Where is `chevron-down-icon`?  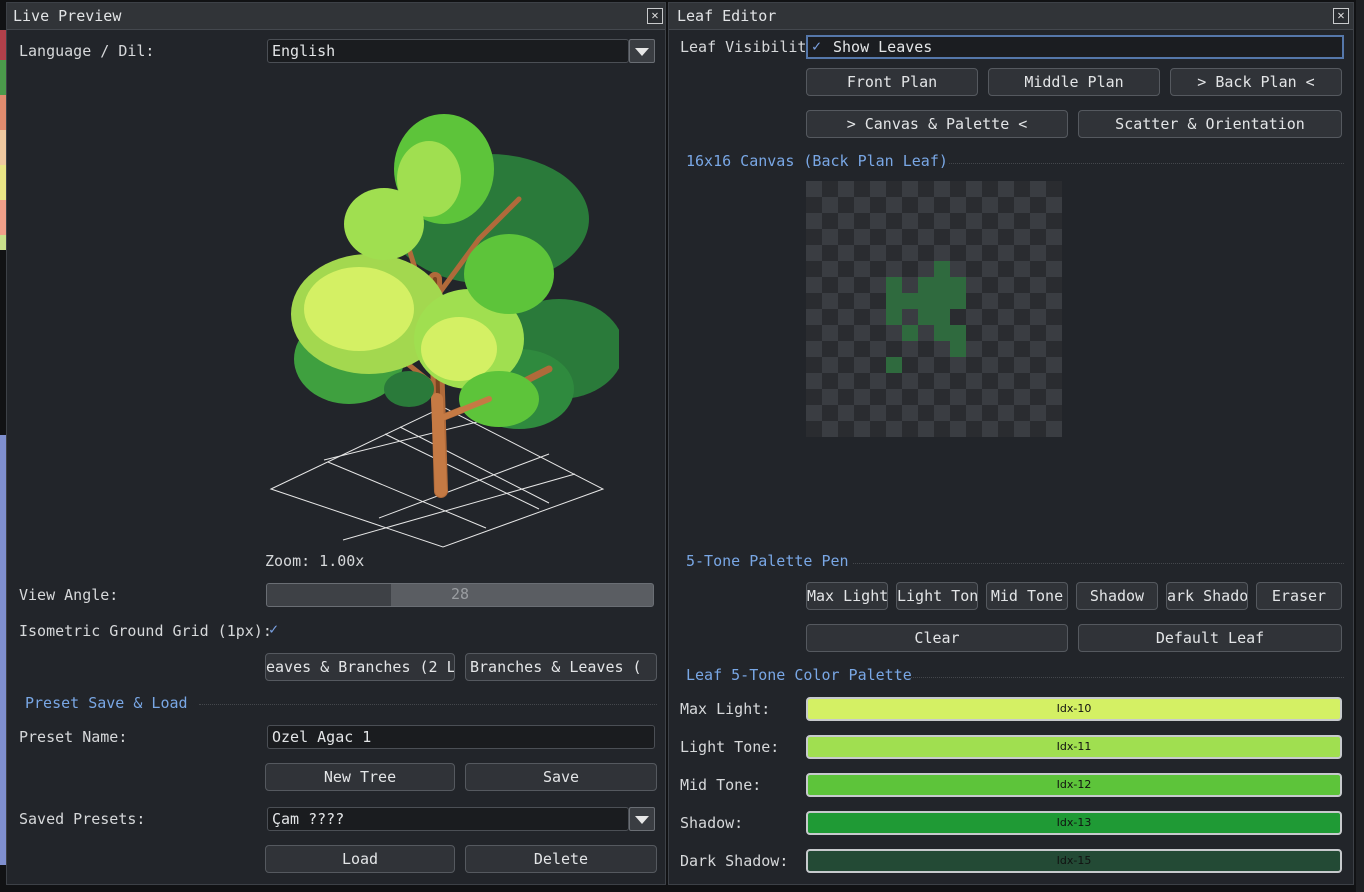
chevron-down-icon is located at coordinates (642, 51).